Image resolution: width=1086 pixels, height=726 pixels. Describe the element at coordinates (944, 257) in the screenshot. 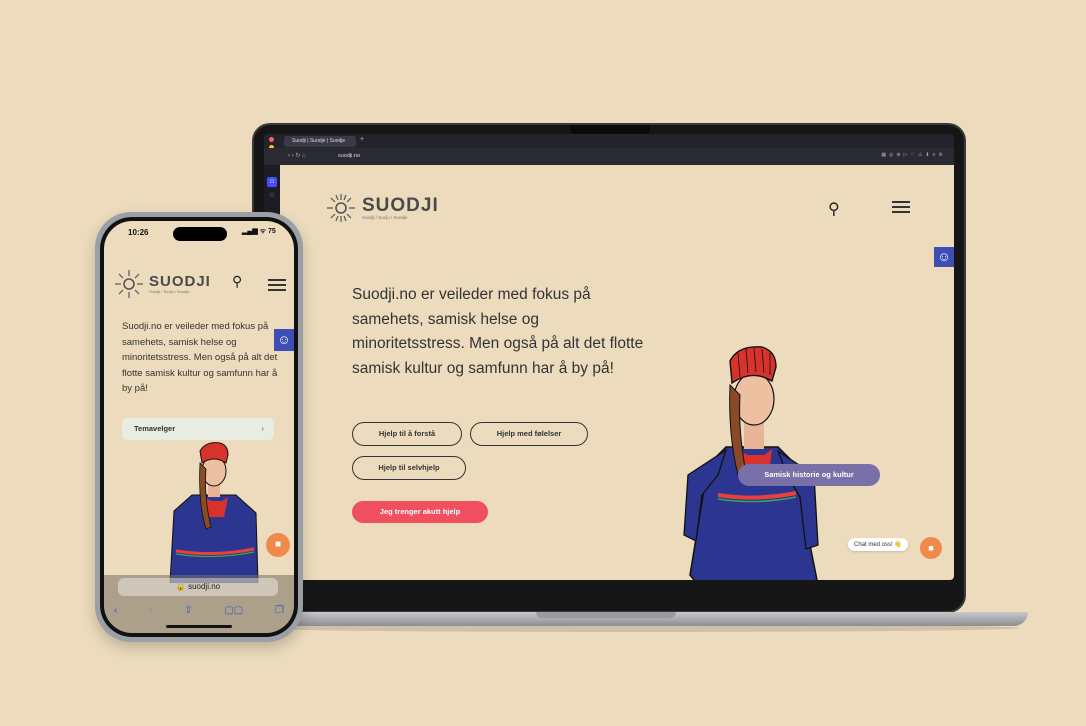

I see `accessibility-icon: ☺` at that location.